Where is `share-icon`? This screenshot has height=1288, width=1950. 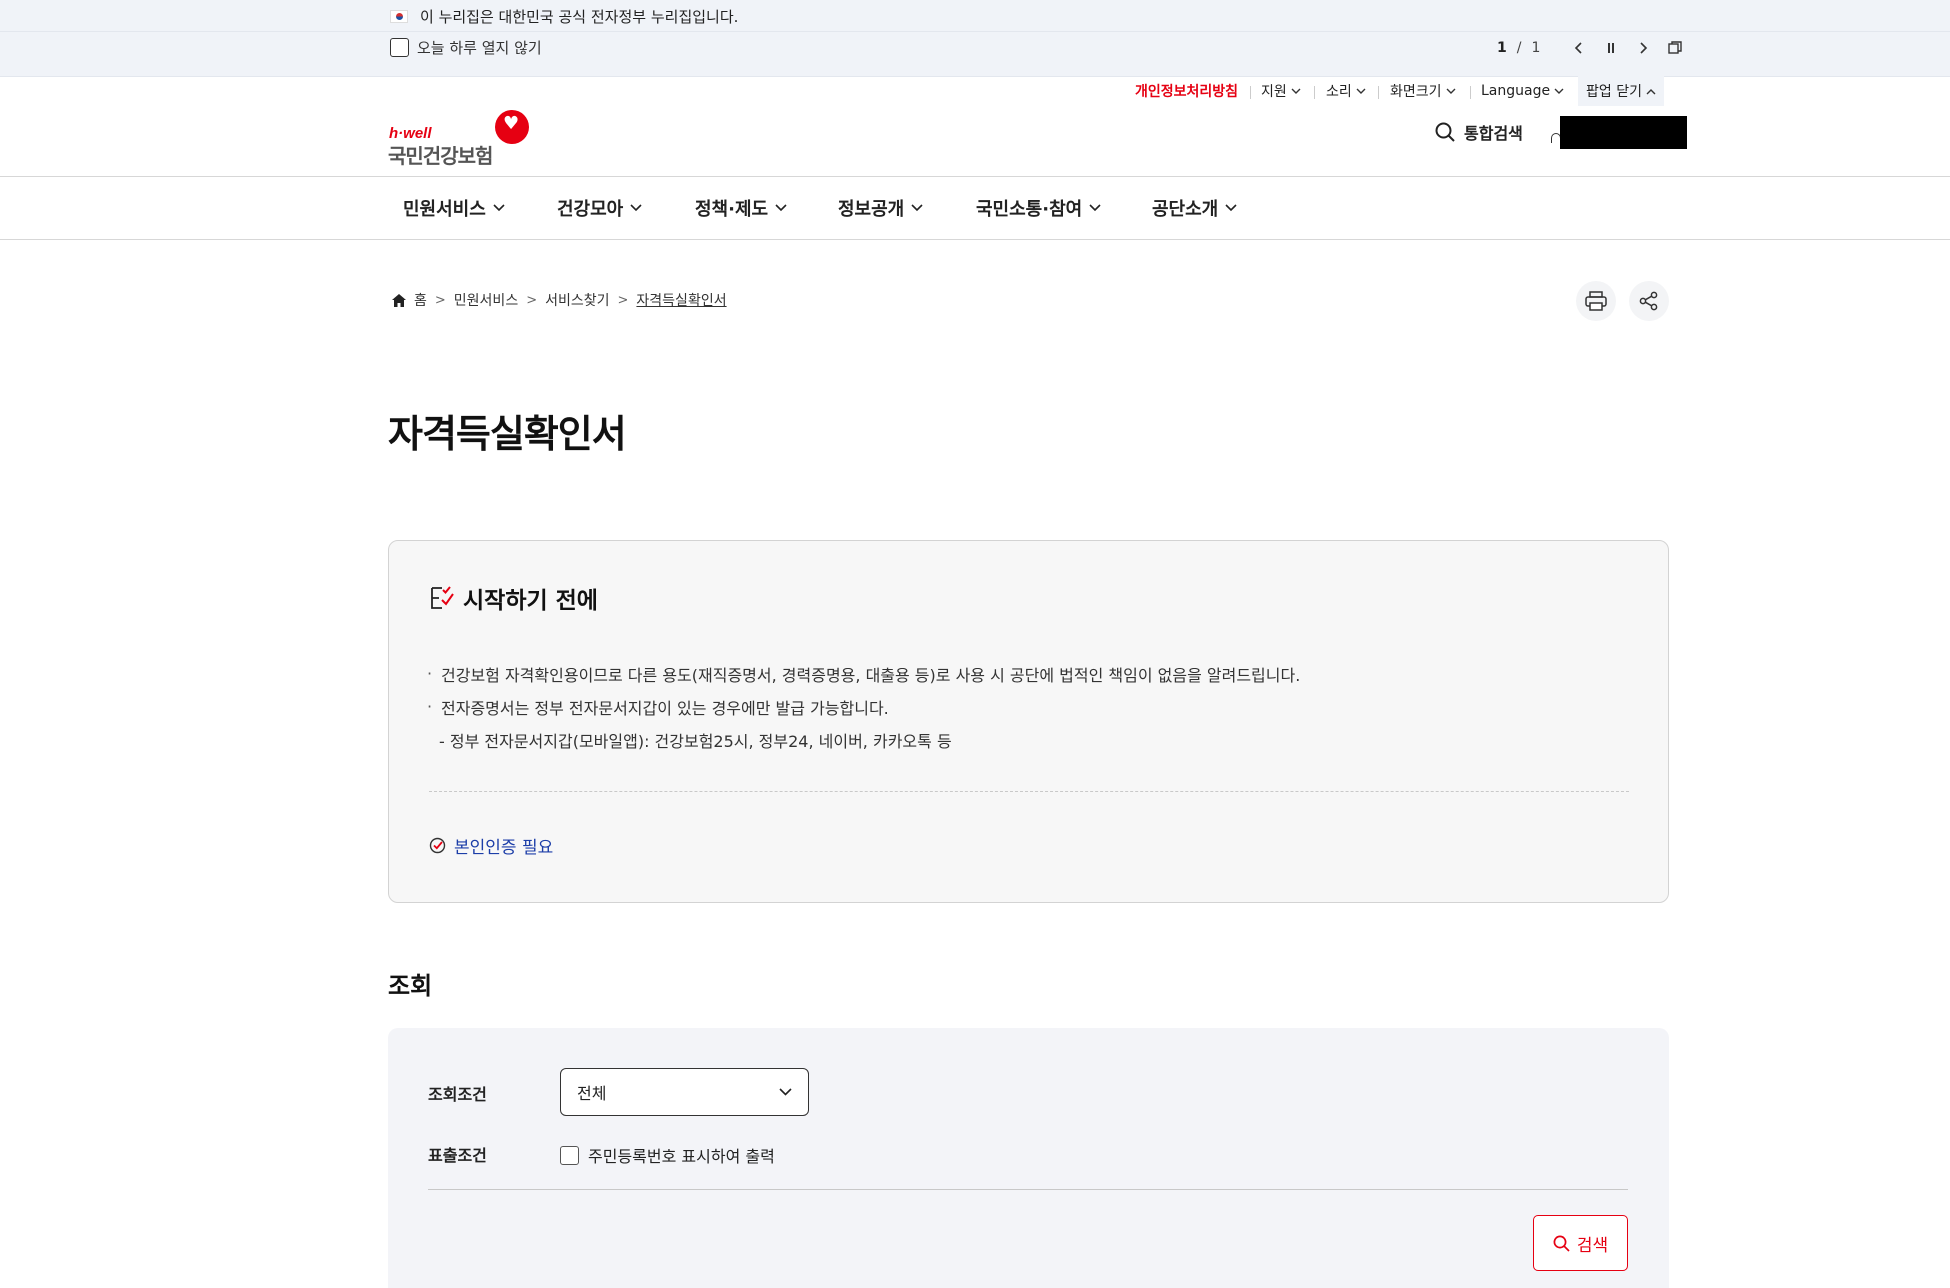 share-icon is located at coordinates (1648, 301).